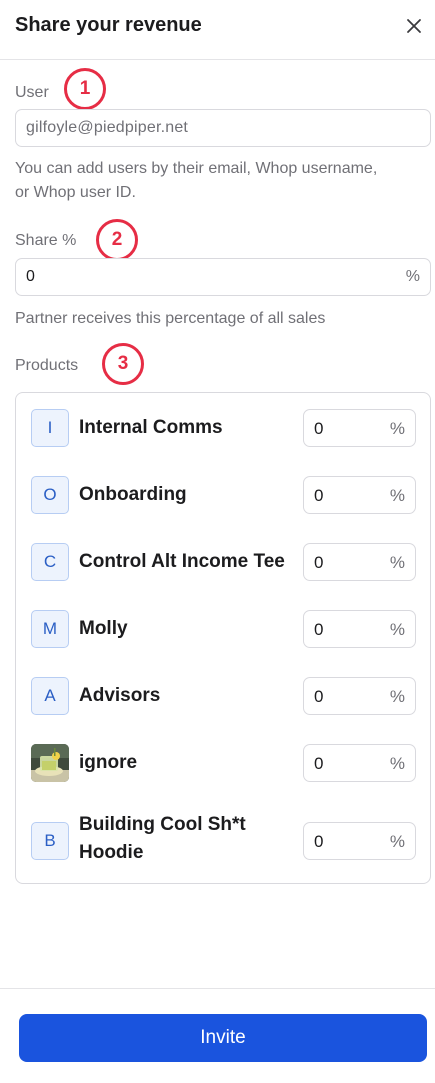 Image resolution: width=435 pixels, height=1083 pixels. I want to click on products-label: Products, so click(47, 365).